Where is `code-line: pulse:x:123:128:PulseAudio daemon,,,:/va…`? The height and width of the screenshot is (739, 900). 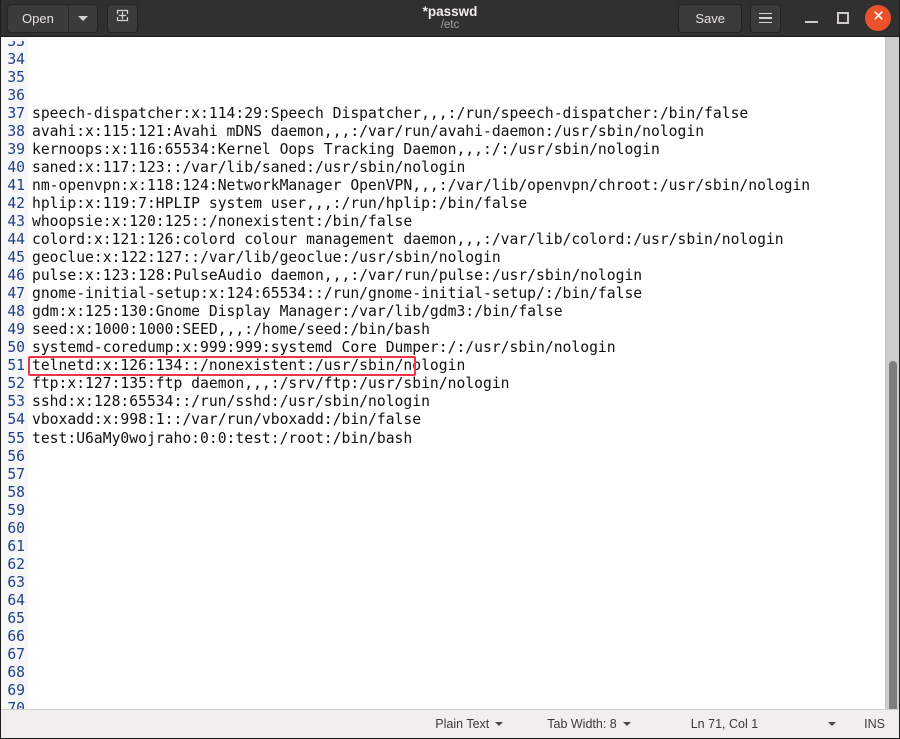
code-line: pulse:x:123:128:PulseAudio daemon,,,:/va… is located at coordinates (458, 276).